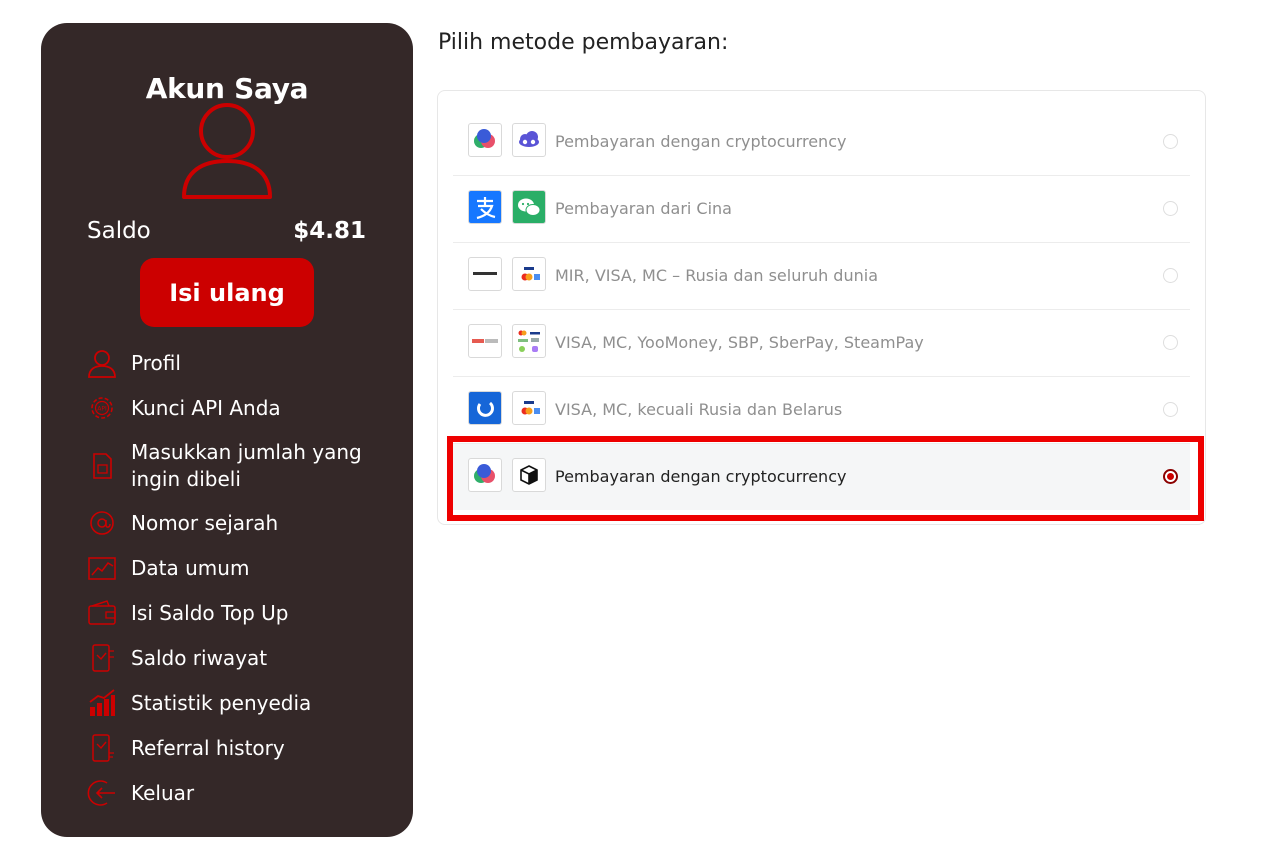 This screenshot has width=1273, height=843. What do you see at coordinates (529, 140) in the screenshot?
I see `cloud-crypto-logo` at bounding box center [529, 140].